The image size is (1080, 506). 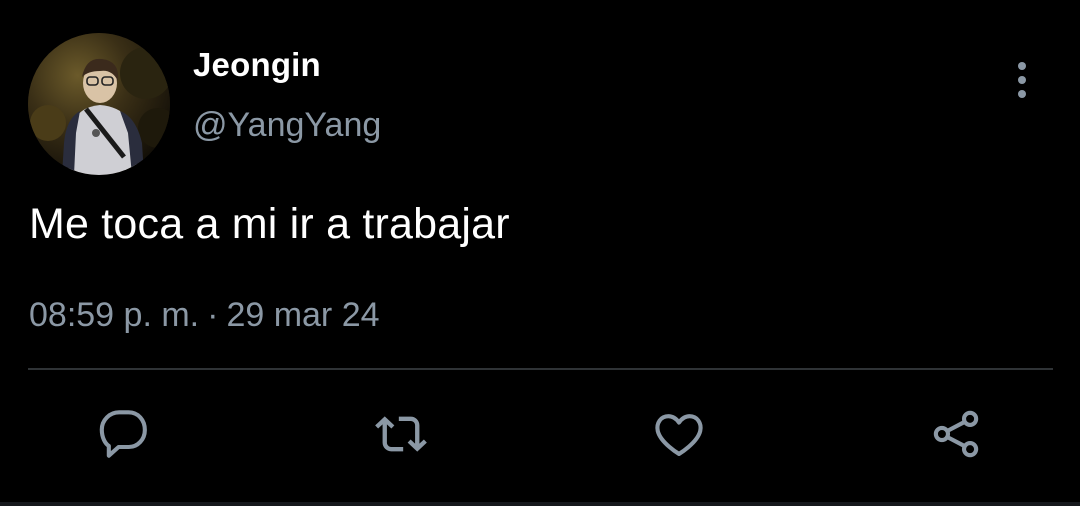 What do you see at coordinates (269, 224) in the screenshot?
I see `tweet-text: Me toca a mi ir a trabajar` at bounding box center [269, 224].